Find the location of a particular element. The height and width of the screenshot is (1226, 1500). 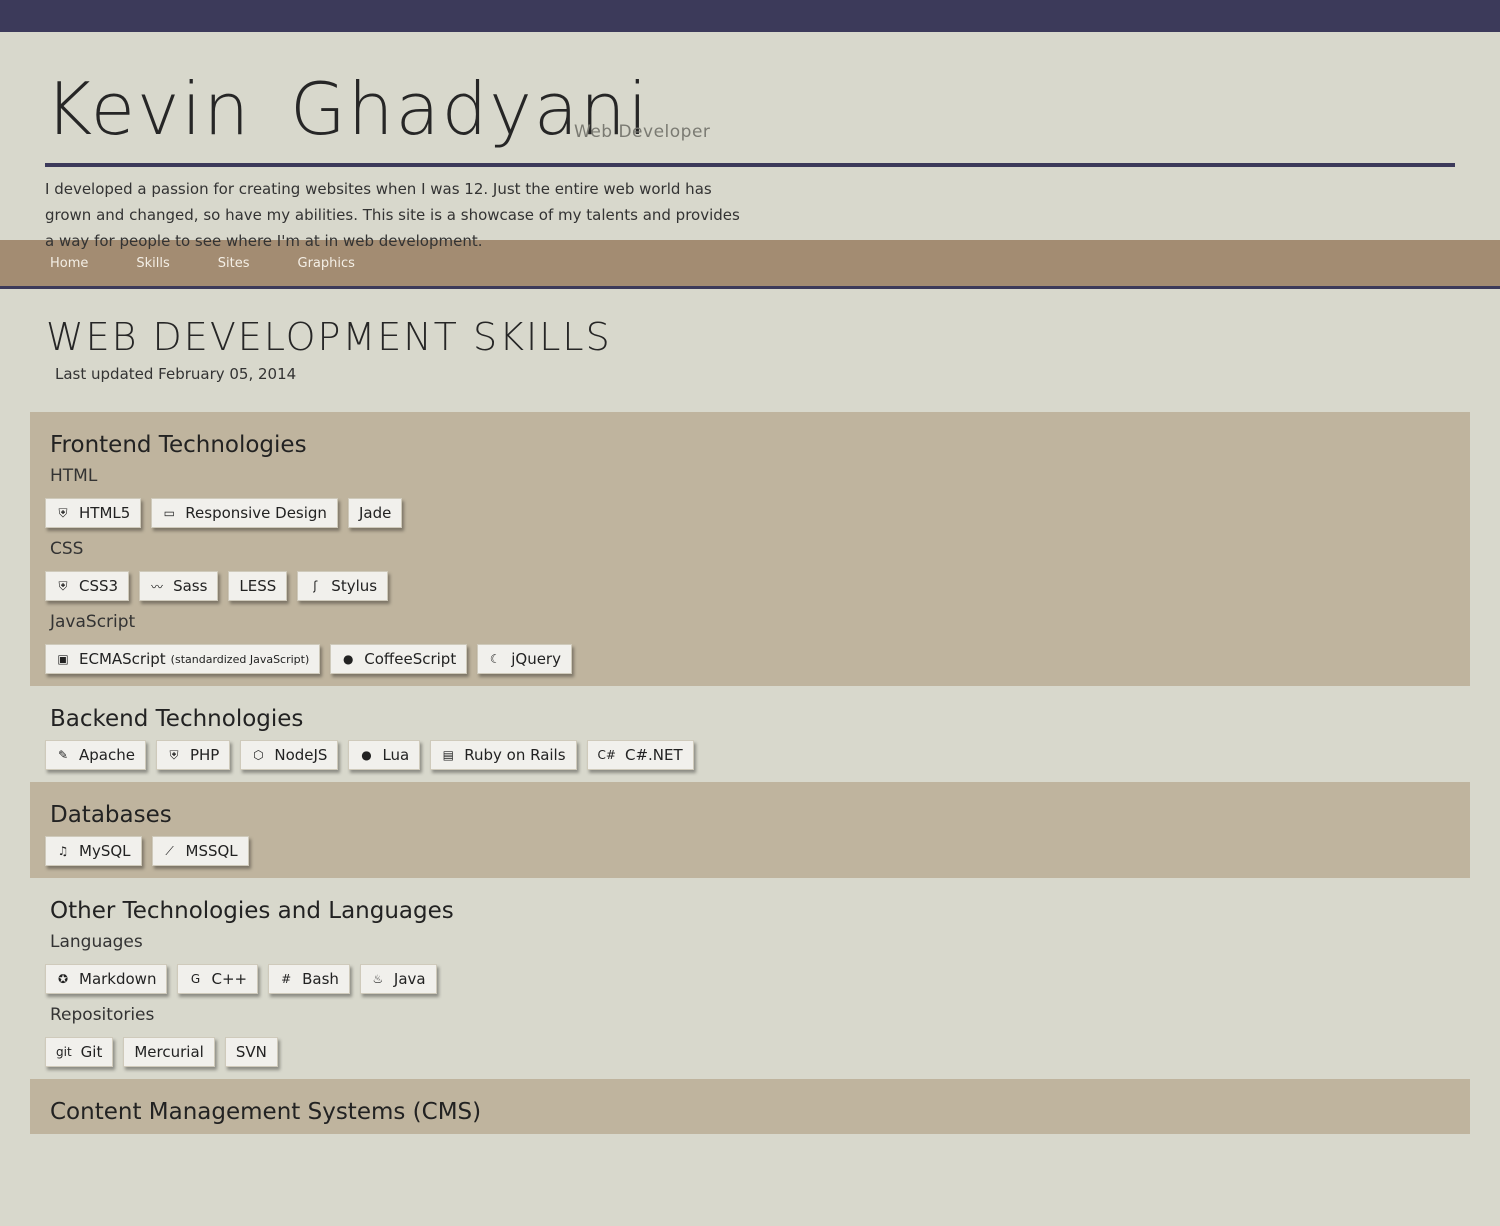

nav-skills-link: Skills is located at coordinates (152, 263).